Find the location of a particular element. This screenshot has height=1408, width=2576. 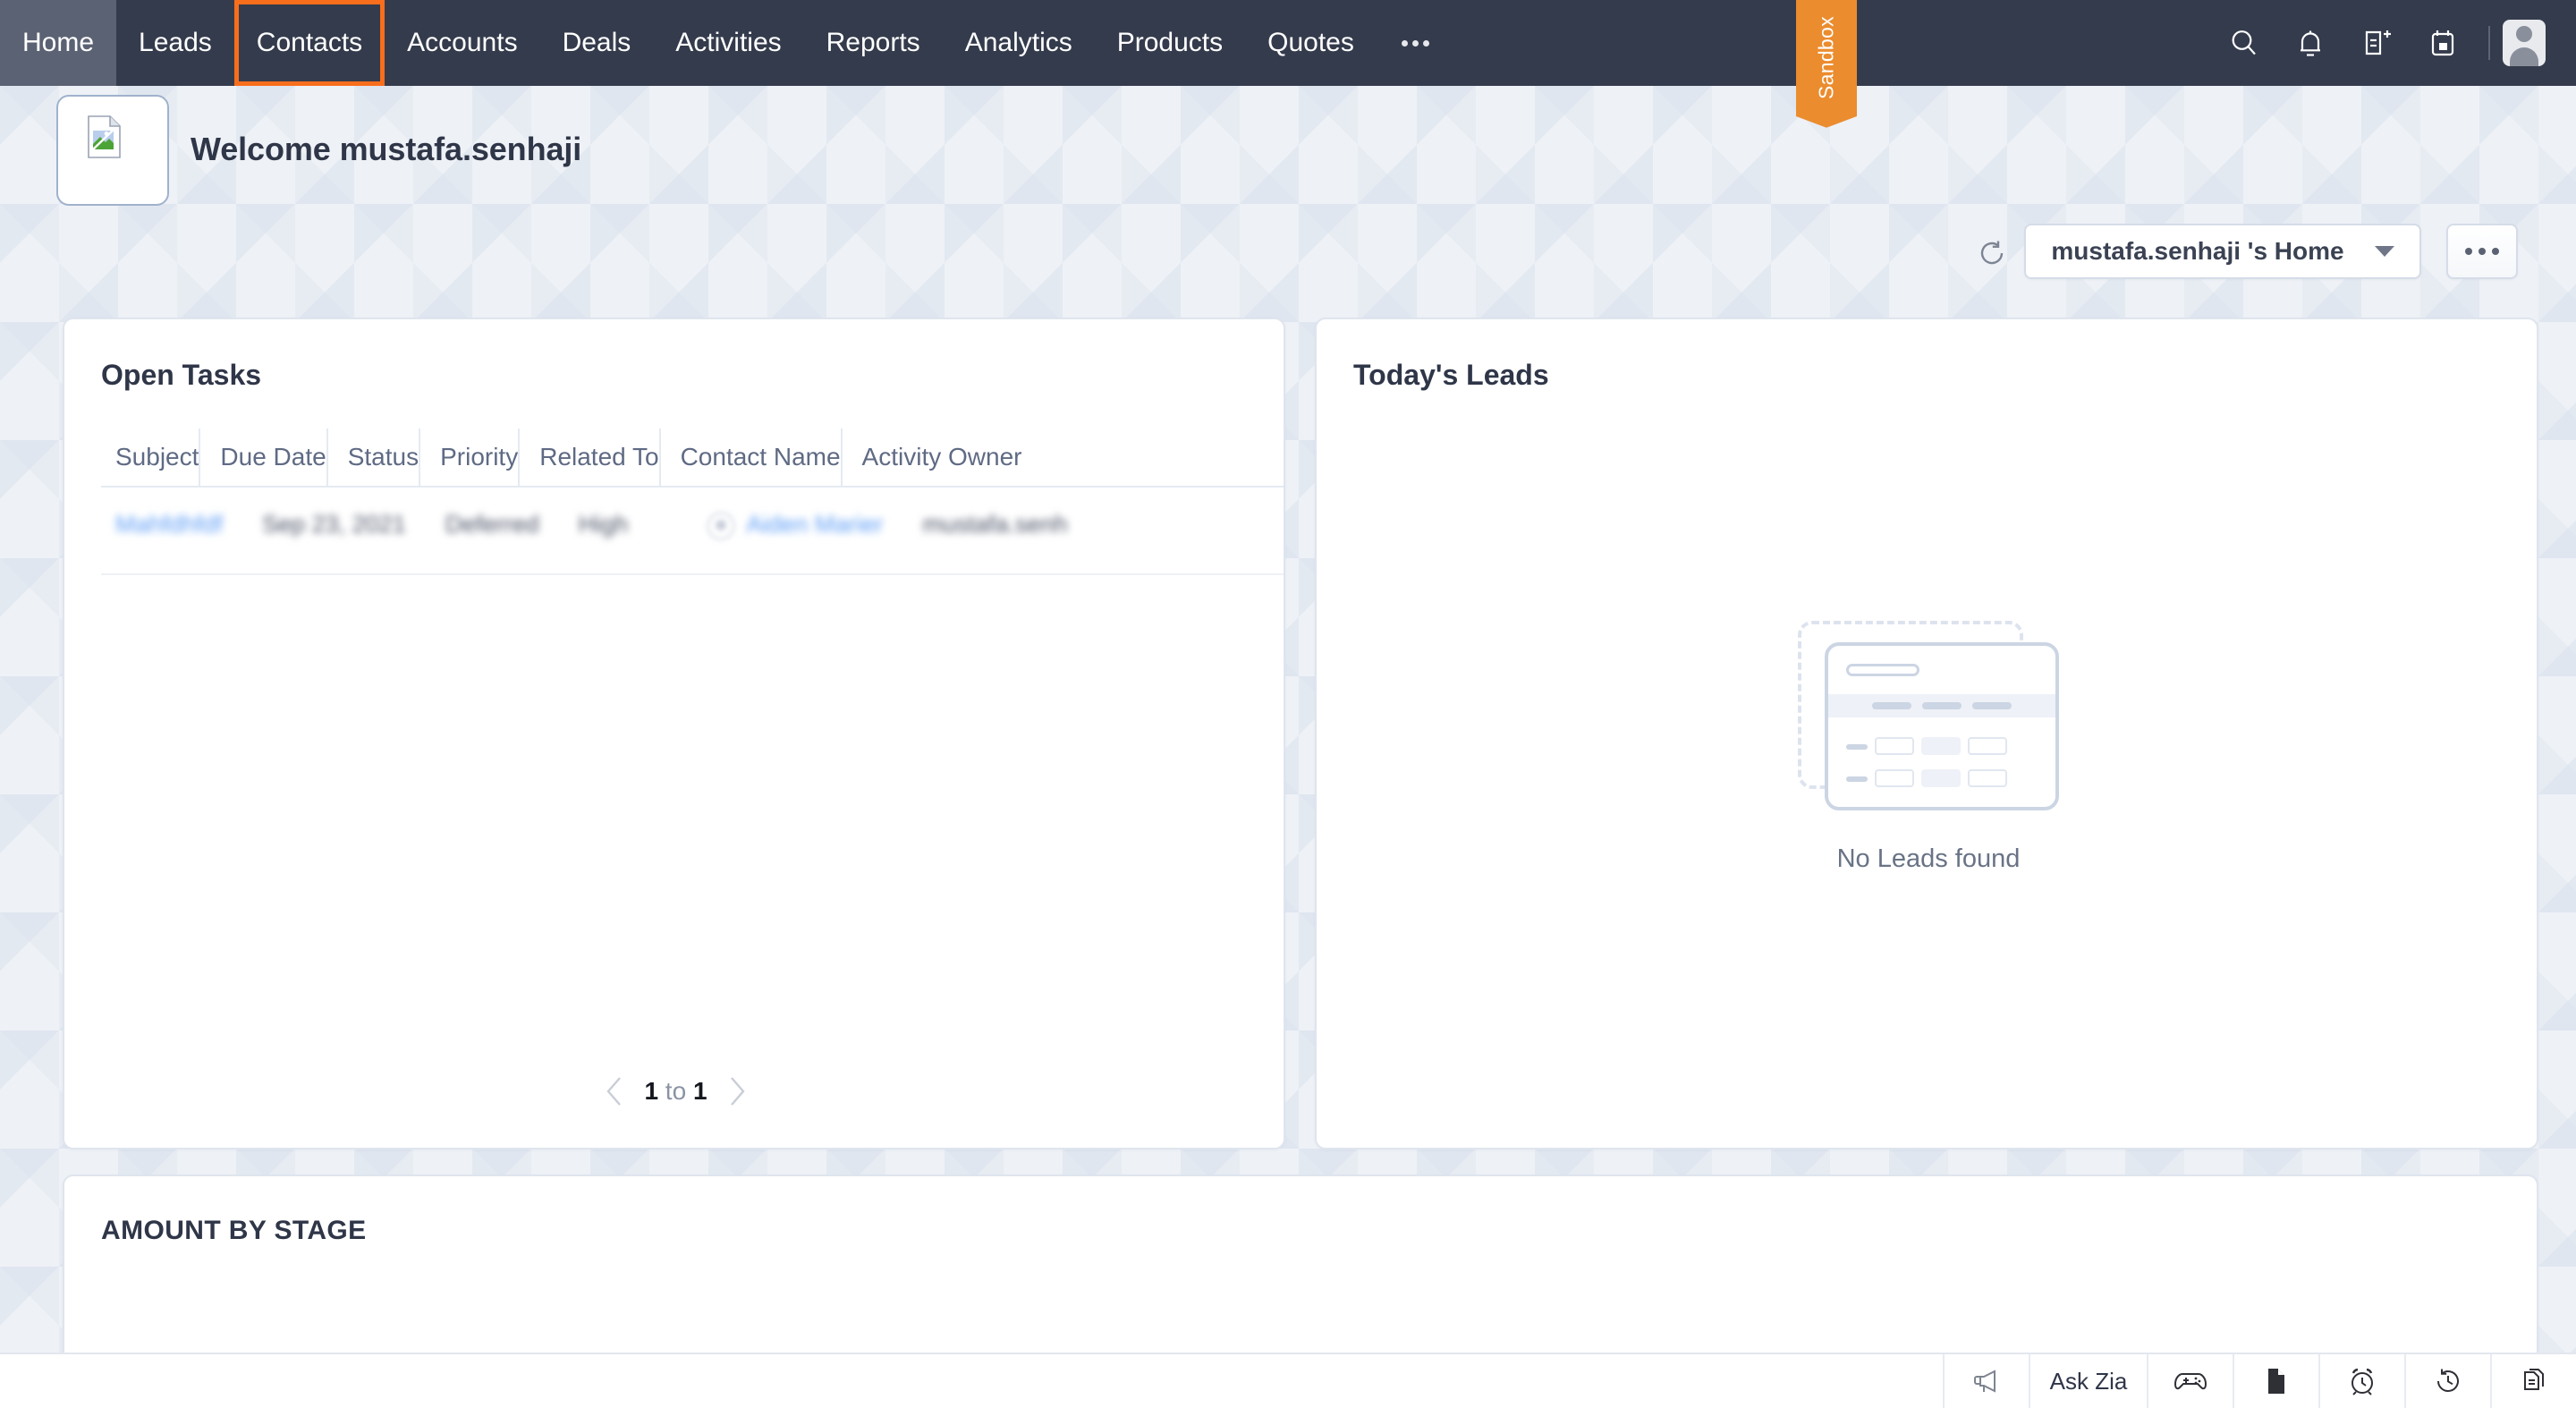

sandbox-ribbon: Sandbox is located at coordinates (1826, 64).